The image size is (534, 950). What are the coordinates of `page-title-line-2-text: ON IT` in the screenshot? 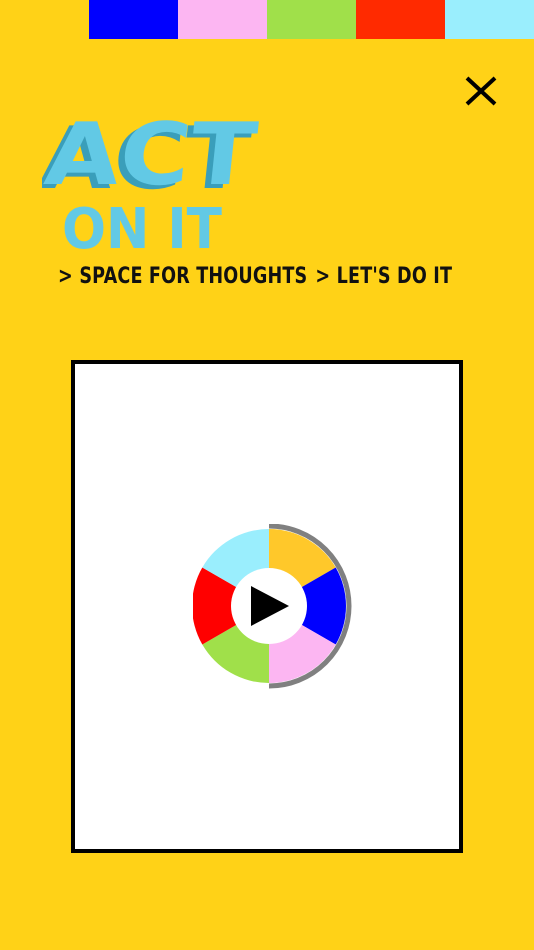 It's located at (142, 227).